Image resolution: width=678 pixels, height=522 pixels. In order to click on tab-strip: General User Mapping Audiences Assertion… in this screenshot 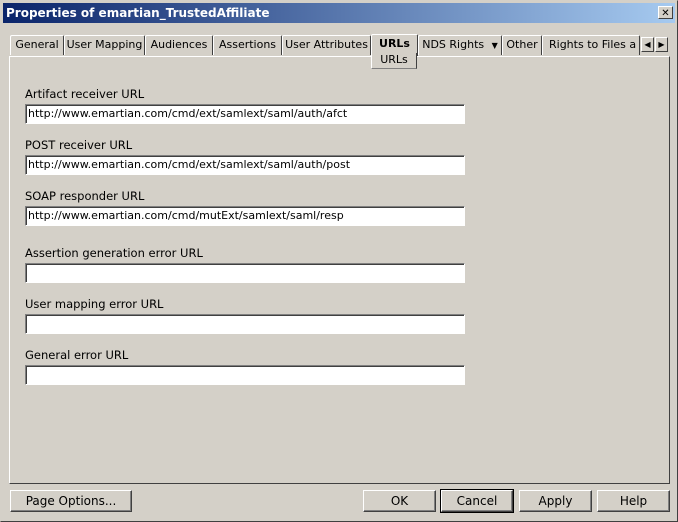, I will do `click(325, 45)`.